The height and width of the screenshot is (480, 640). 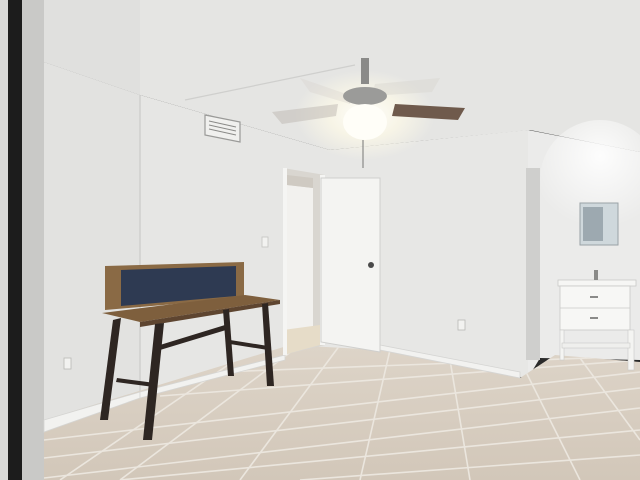 What do you see at coordinates (350, 265) in the screenshot?
I see `open-door` at bounding box center [350, 265].